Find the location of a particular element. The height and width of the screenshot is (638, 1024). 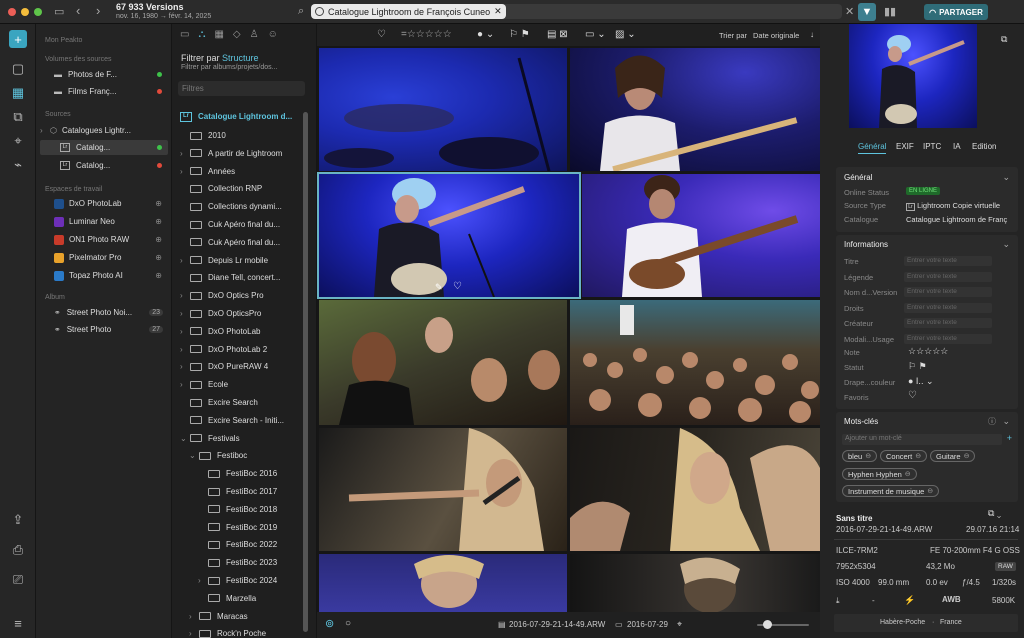

edit-badge-icon: ✎ is located at coordinates (439, 287).